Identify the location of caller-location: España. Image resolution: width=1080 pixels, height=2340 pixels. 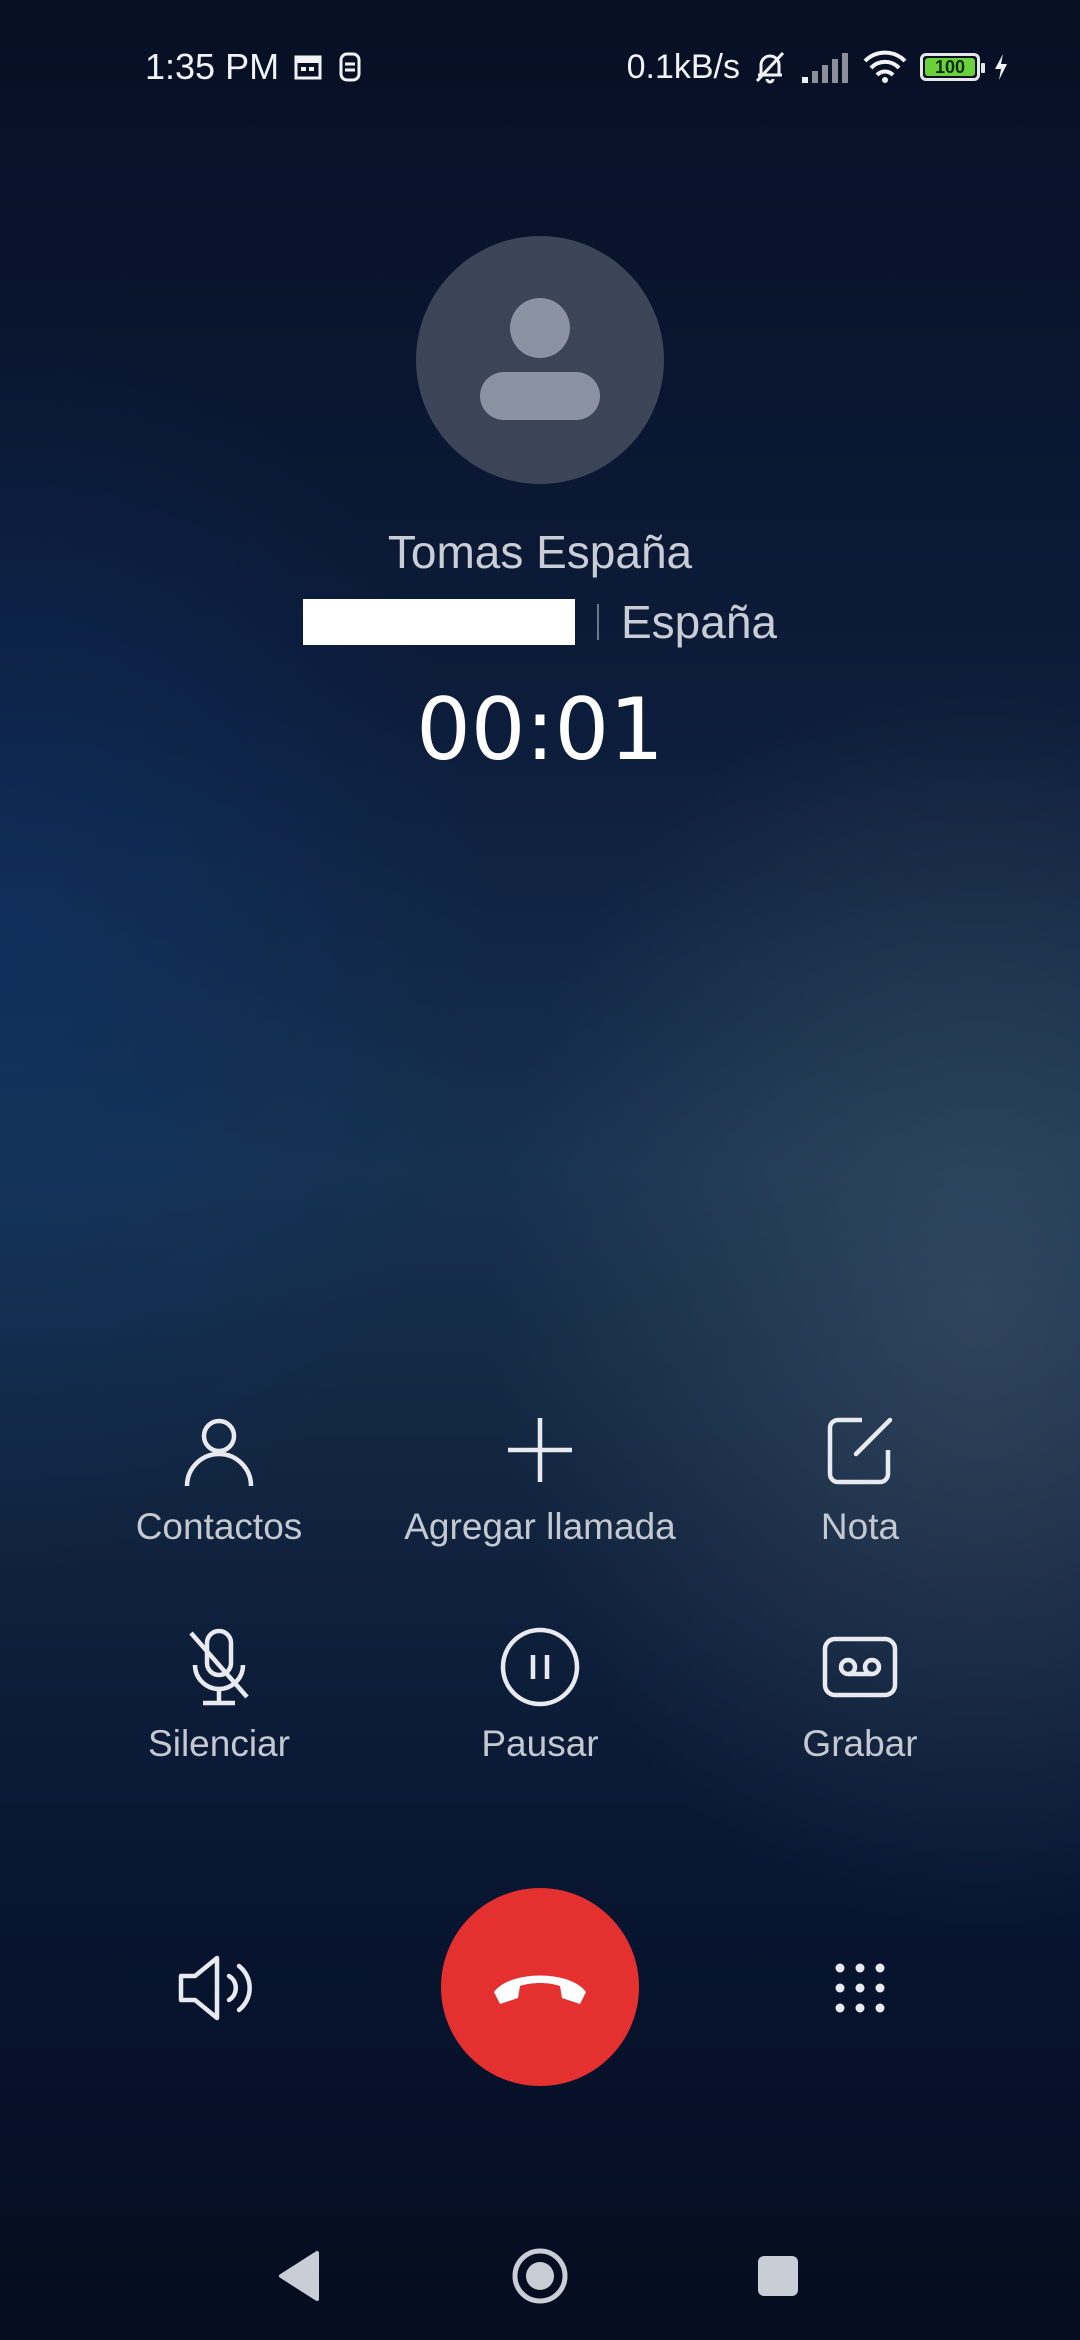
(698, 622).